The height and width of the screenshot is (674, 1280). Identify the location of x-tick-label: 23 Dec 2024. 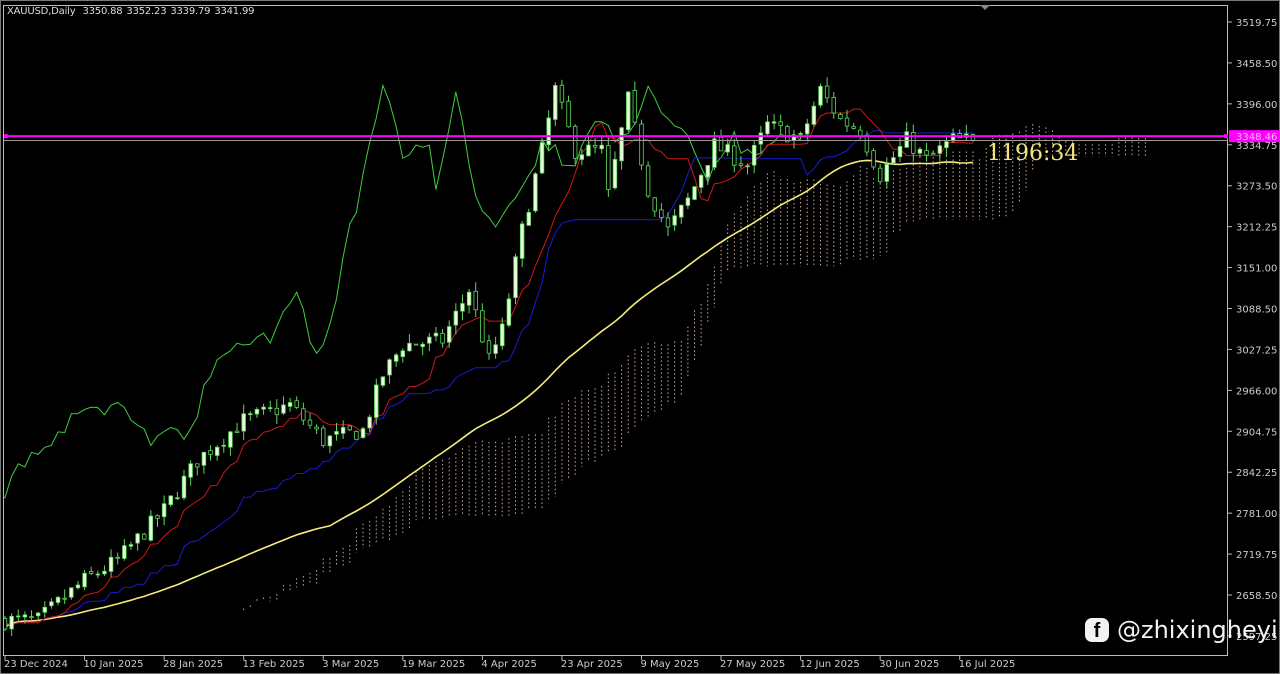
(36, 664).